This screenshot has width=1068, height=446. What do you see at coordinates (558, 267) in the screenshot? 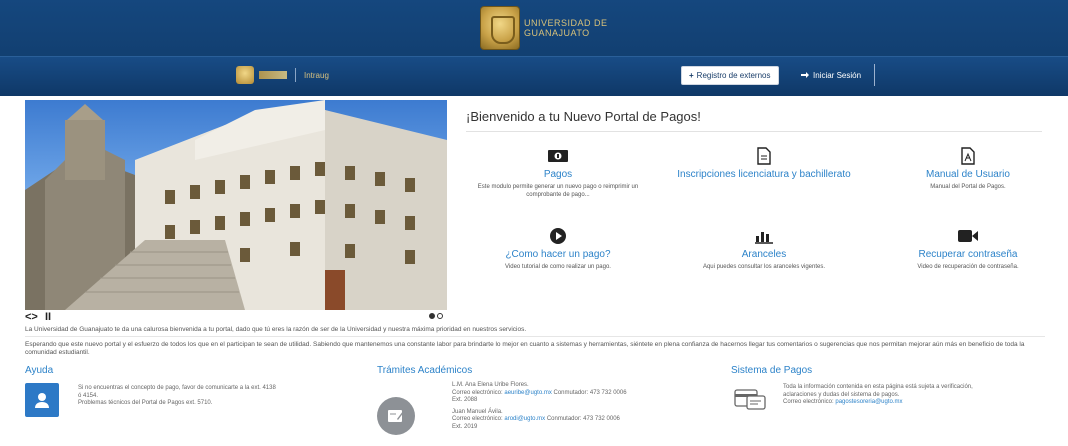
I see `tile-desc: Video tutorial de como realizar un pago.` at bounding box center [558, 267].